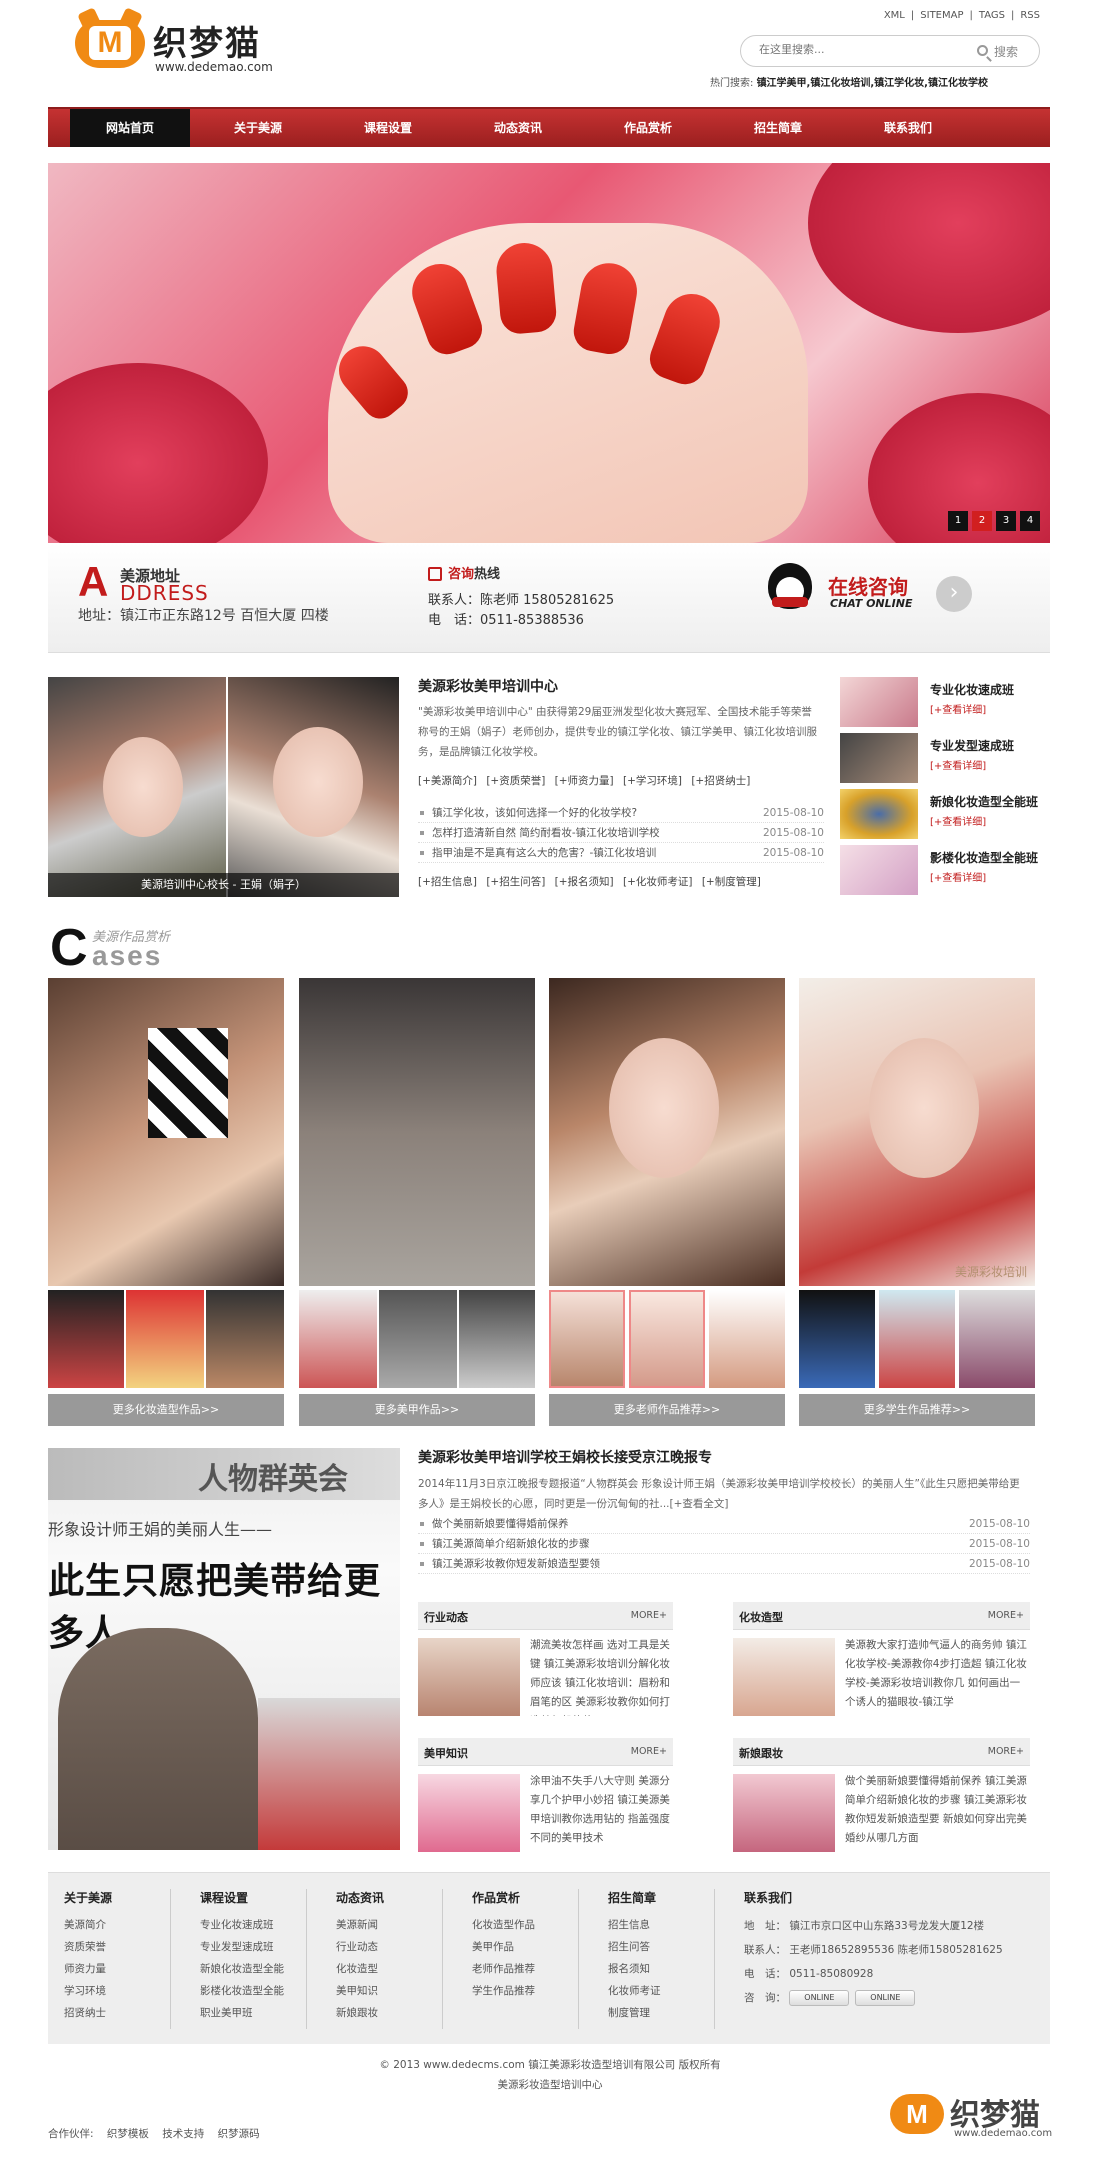  I want to click on online-chat-cn: 在线咨询, so click(868, 585).